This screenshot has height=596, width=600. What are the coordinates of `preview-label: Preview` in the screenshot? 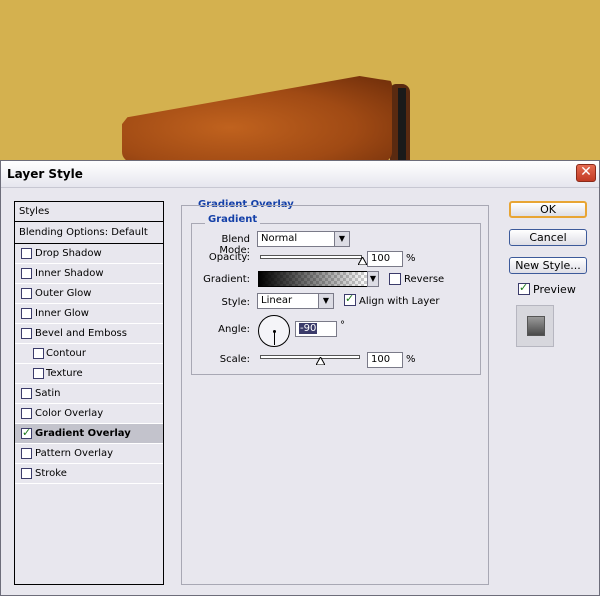 It's located at (554, 289).